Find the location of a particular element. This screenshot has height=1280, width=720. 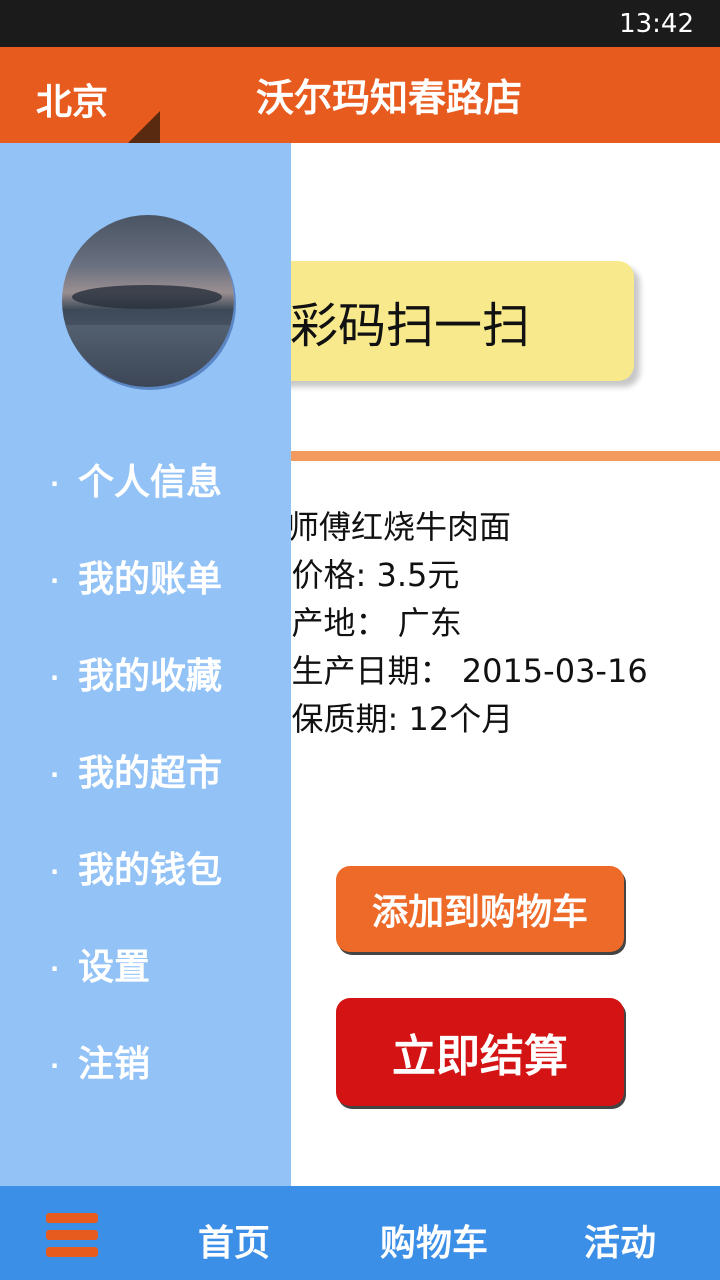

add-to-cart-button: 添加到购物车 is located at coordinates (480, 909).